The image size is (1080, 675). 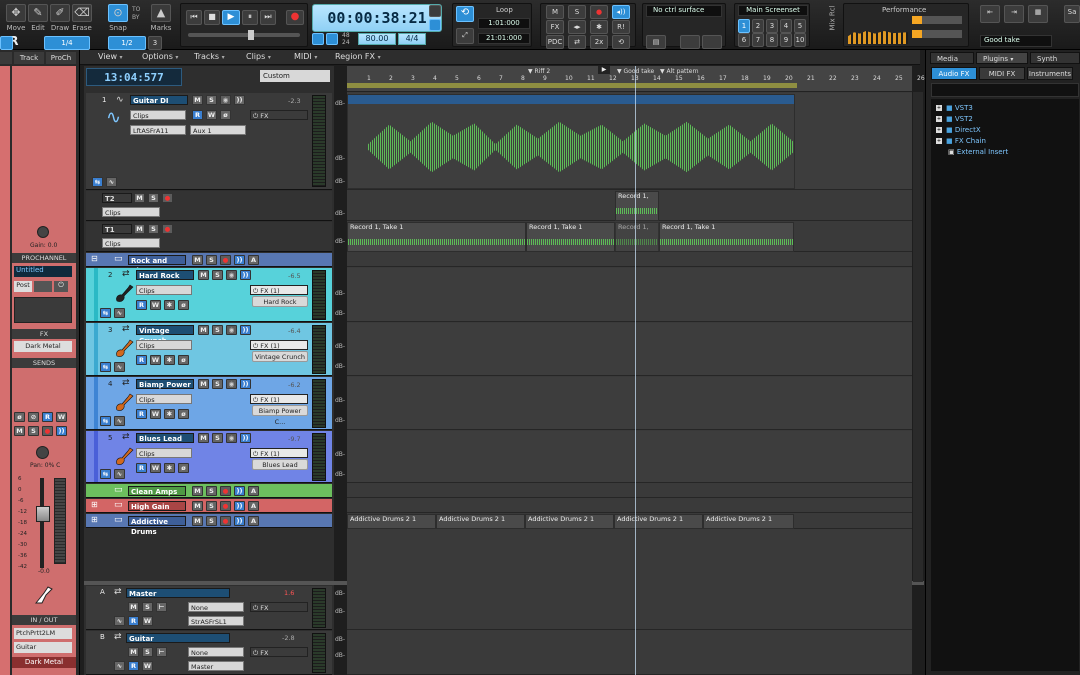 I want to click on take-arm-button: ●, so click(x=167, y=198).